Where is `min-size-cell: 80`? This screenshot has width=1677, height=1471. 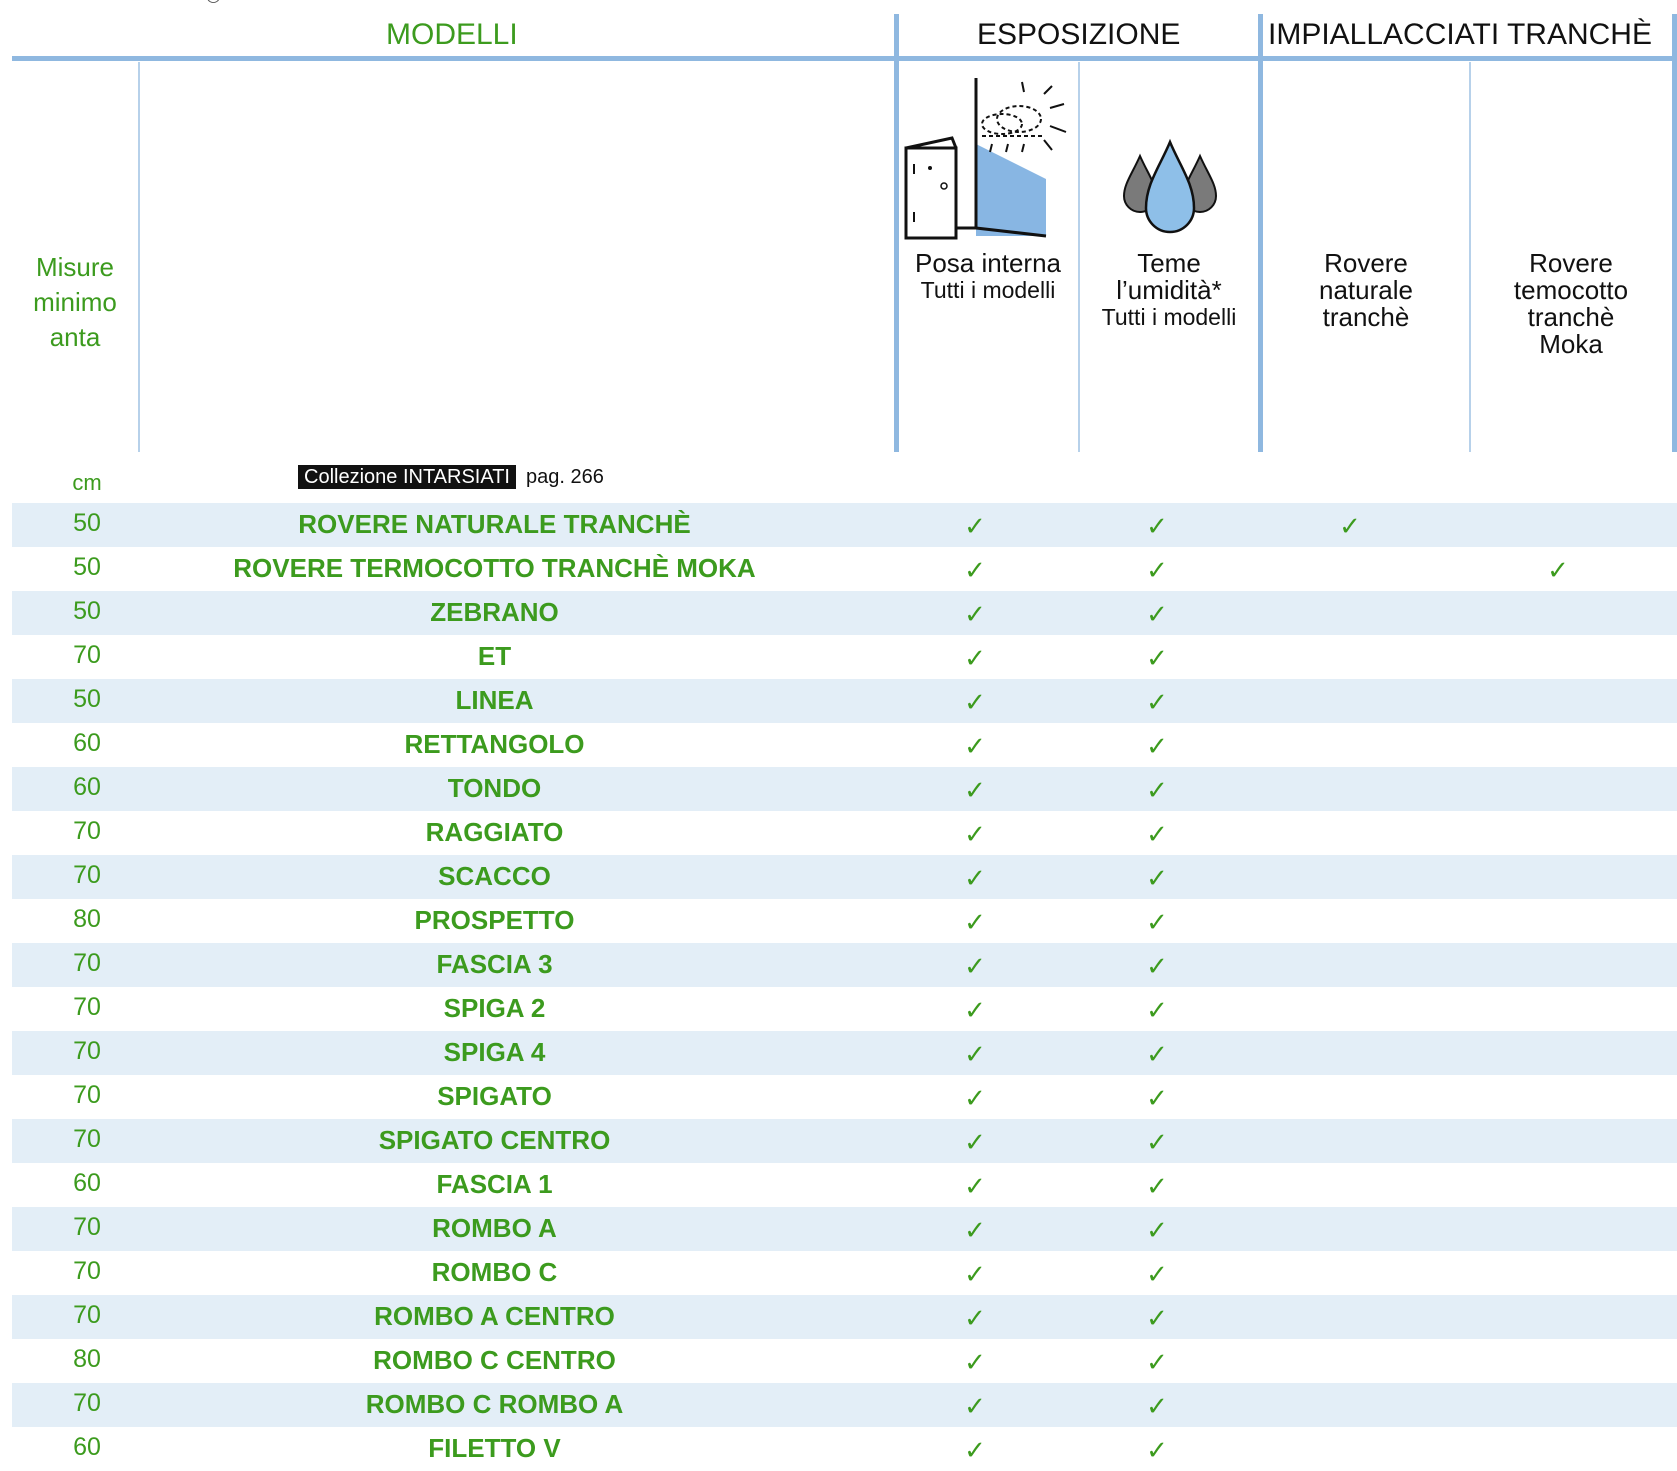
min-size-cell: 80 is located at coordinates (87, 919).